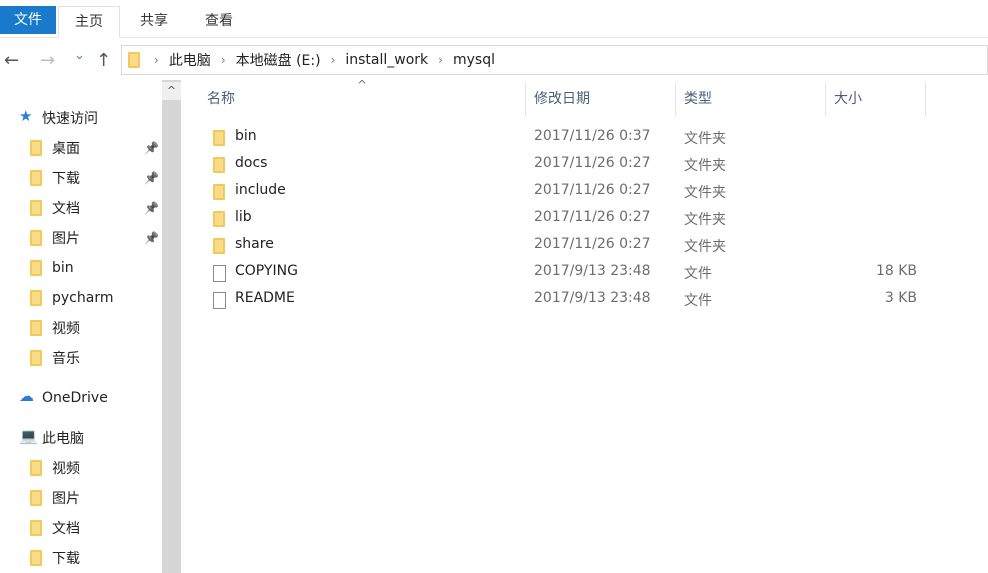 Image resolution: width=988 pixels, height=573 pixels. Describe the element at coordinates (561, 245) in the screenshot. I see `file-row: share 2017/11/26 0:27 文件夹` at that location.